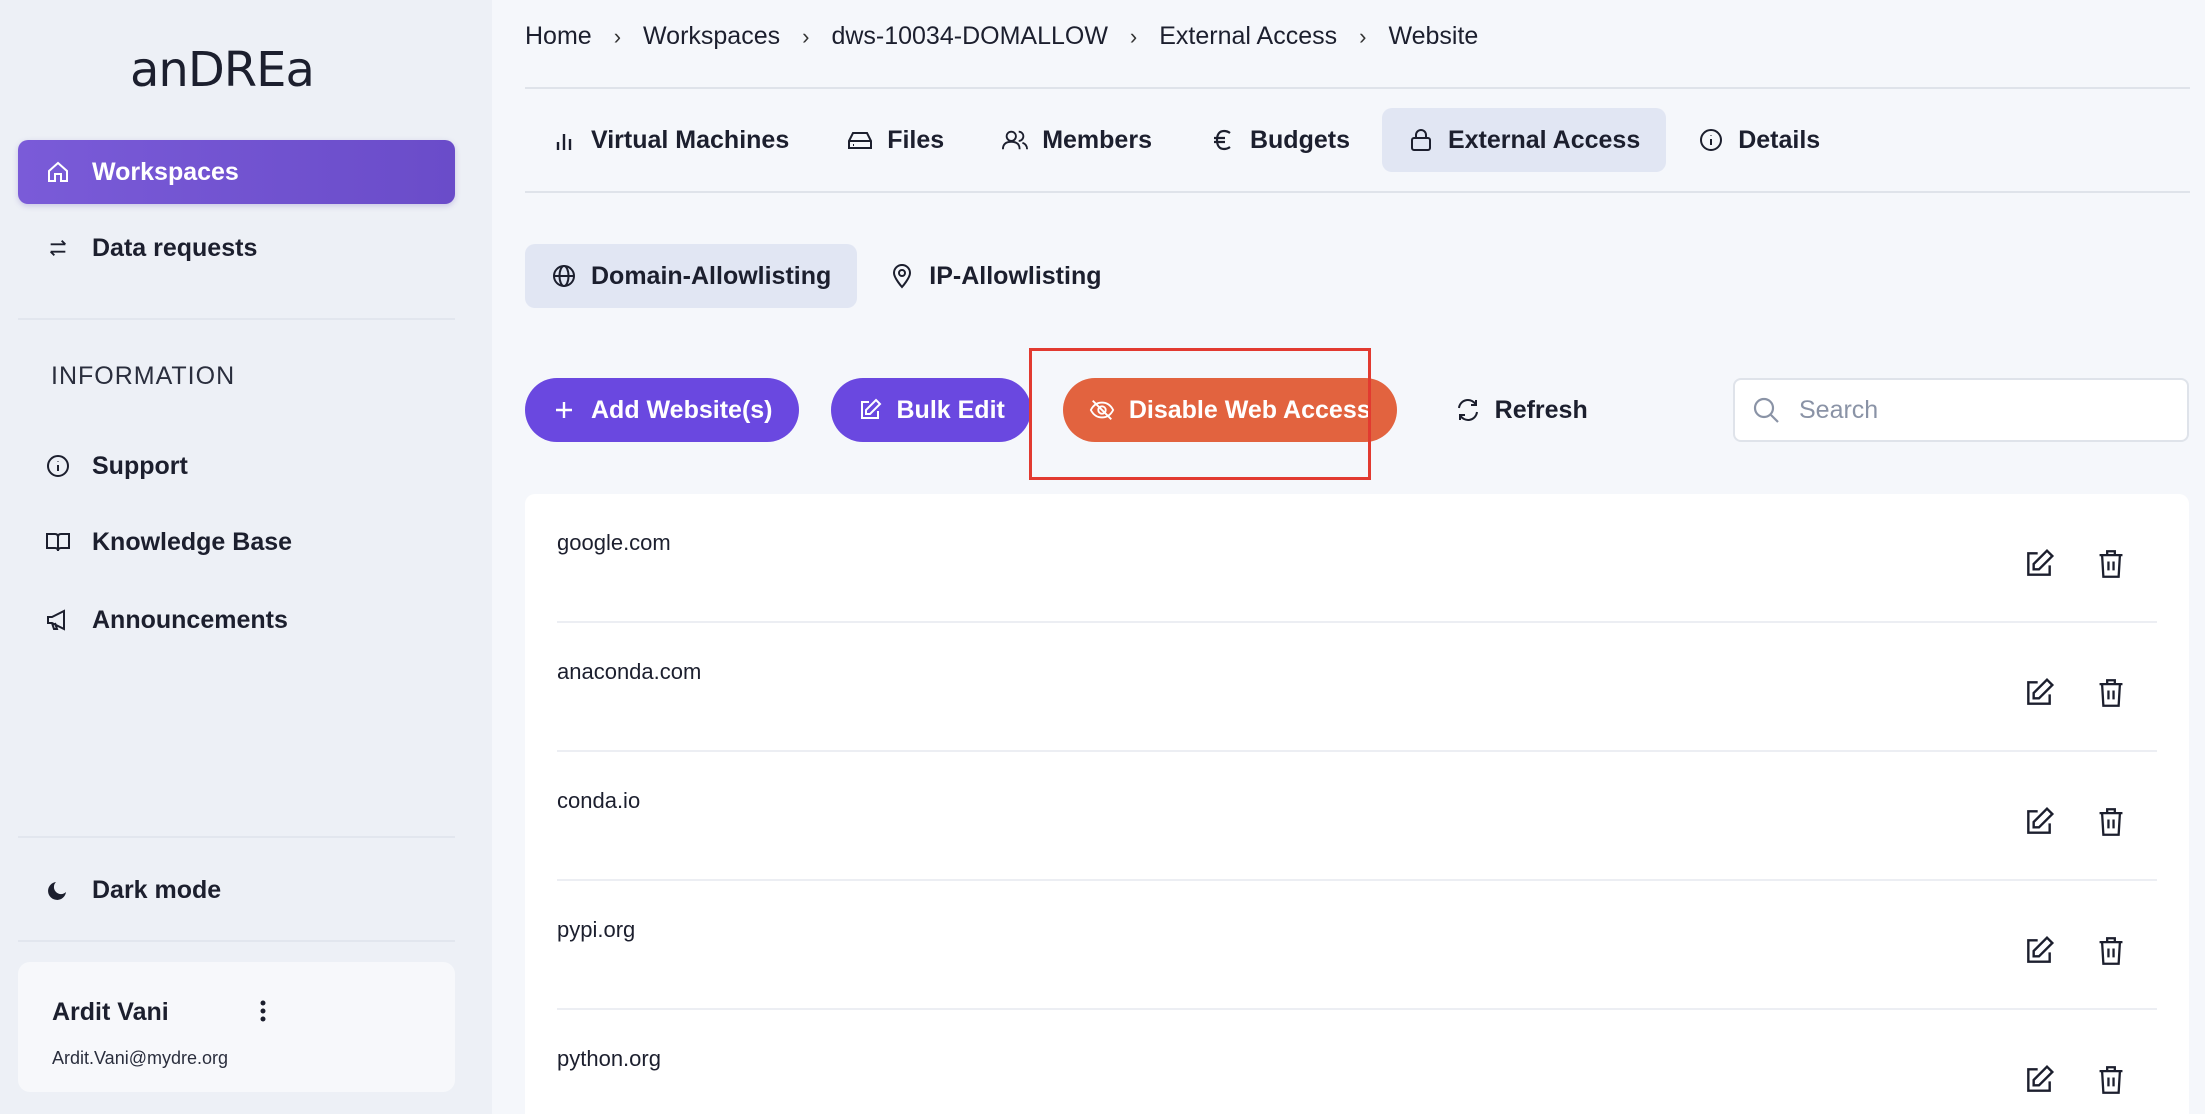 Image resolution: width=2205 pixels, height=1114 pixels. What do you see at coordinates (58, 248) in the screenshot?
I see `swap-arrows-icon` at bounding box center [58, 248].